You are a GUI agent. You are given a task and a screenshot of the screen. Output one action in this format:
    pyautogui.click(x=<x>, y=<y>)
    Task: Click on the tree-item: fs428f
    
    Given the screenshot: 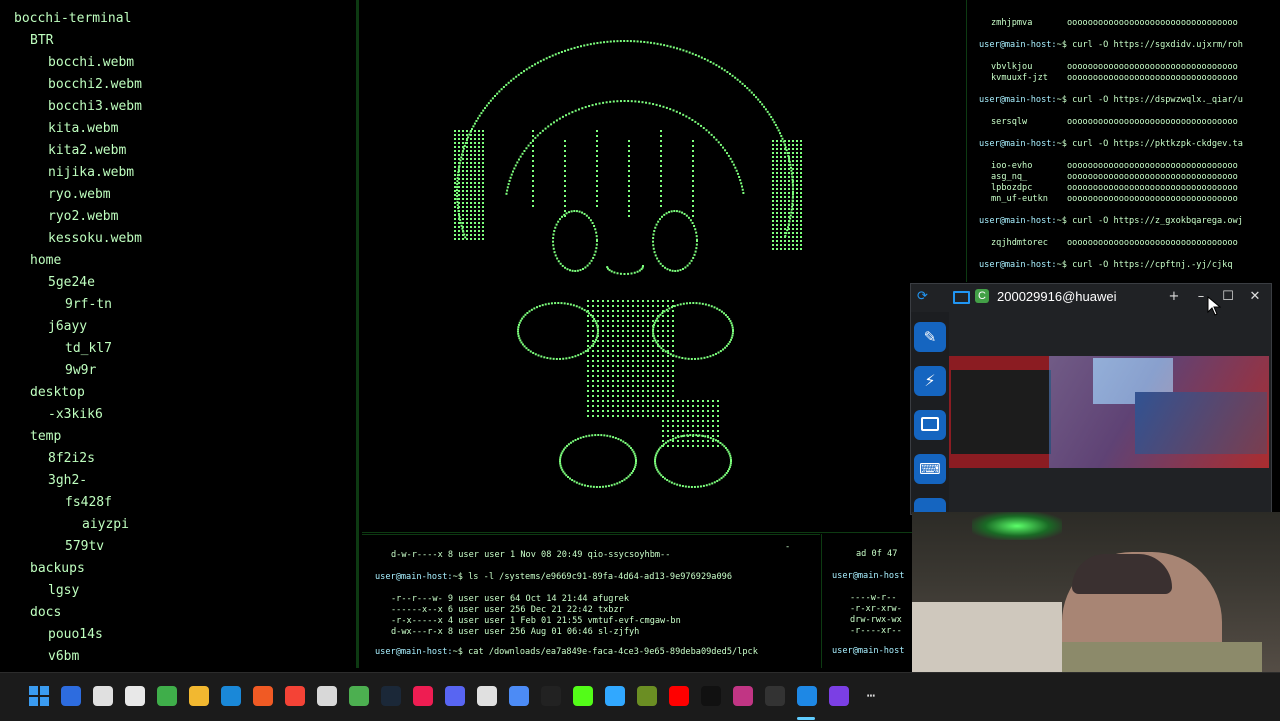 What is the action you would take?
    pyautogui.click(x=88, y=503)
    